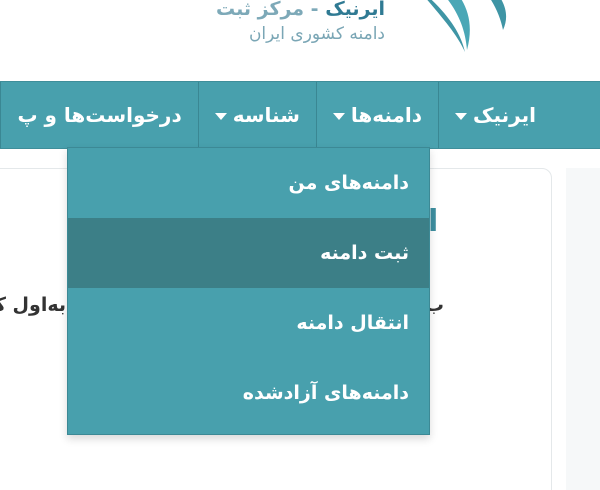 The height and width of the screenshot is (490, 600). I want to click on nav-item-label: درخواست‌ها و پ, so click(99, 115).